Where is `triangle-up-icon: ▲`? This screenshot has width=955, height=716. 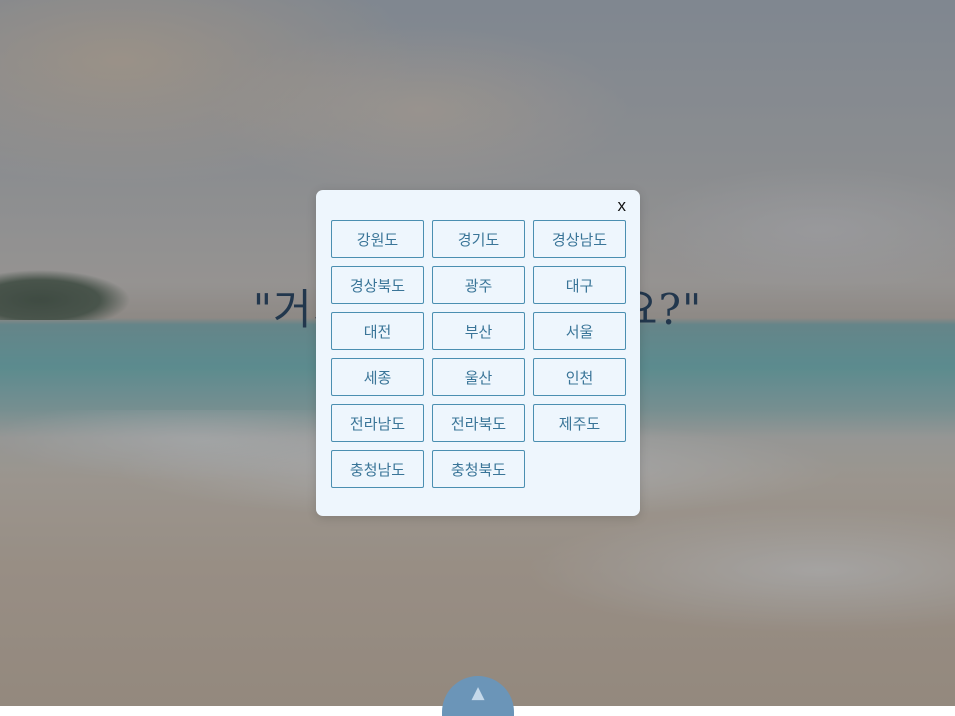 triangle-up-icon: ▲ is located at coordinates (478, 693).